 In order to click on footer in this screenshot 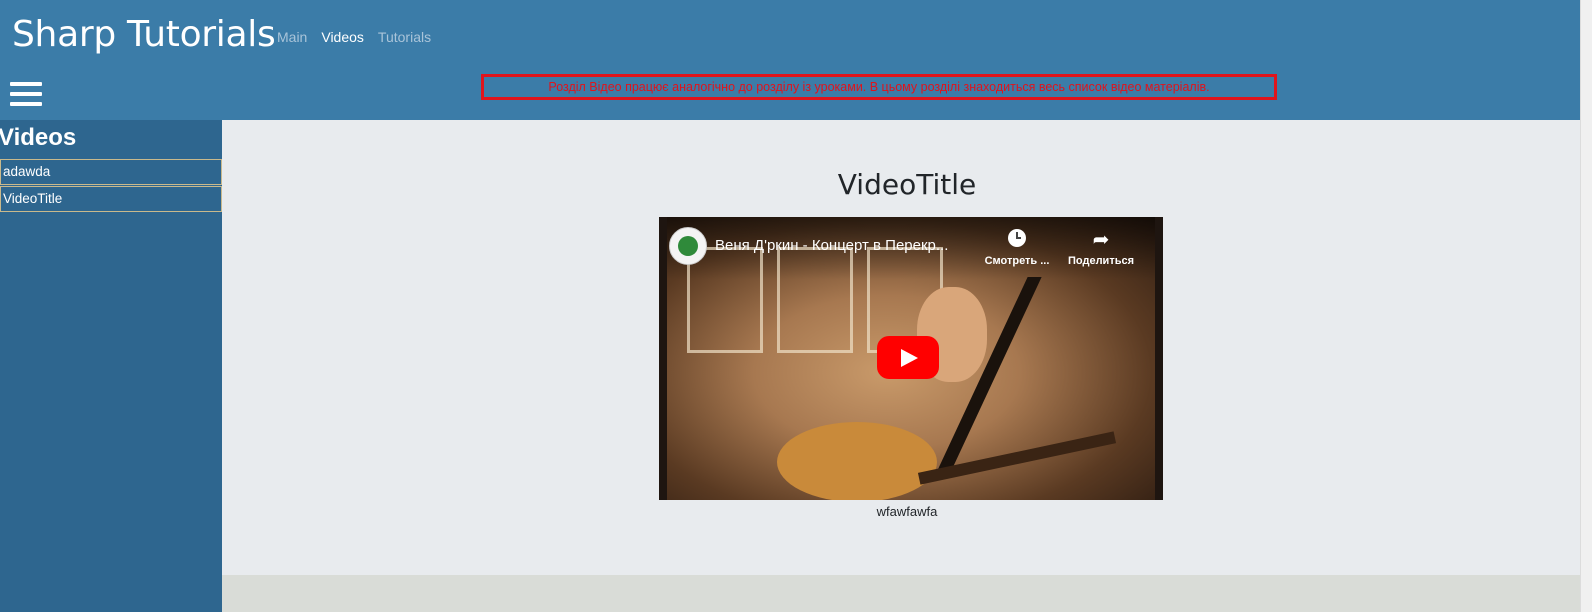, I will do `click(901, 593)`.